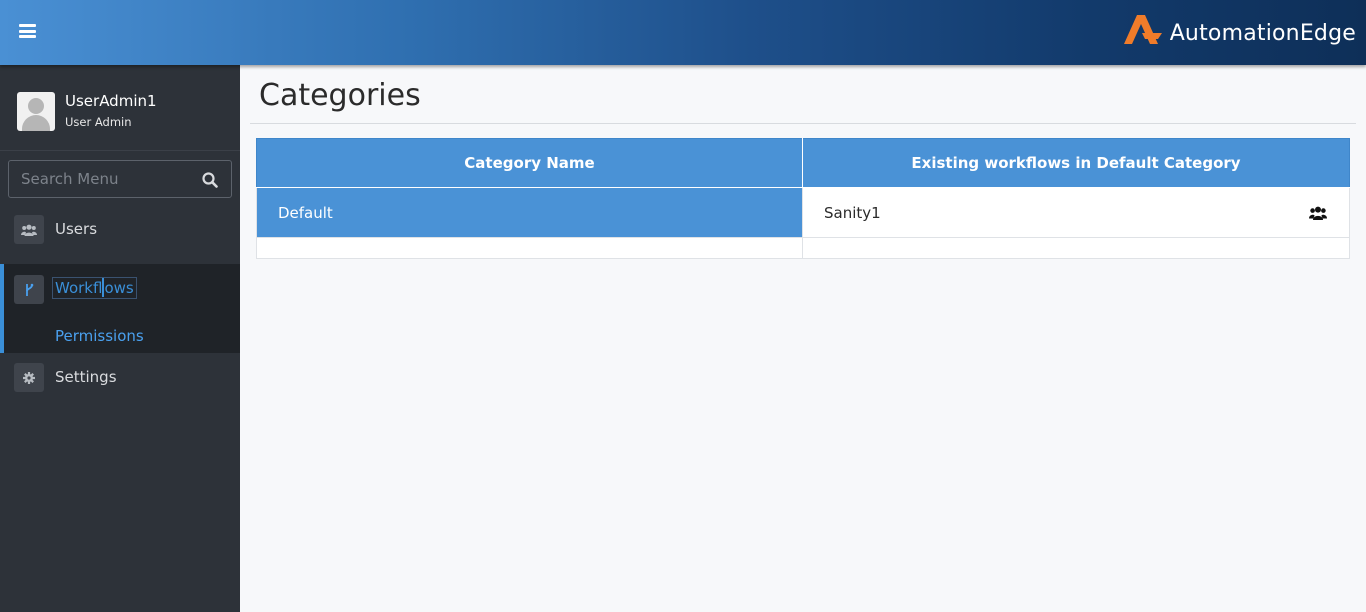 The width and height of the screenshot is (1366, 612). Describe the element at coordinates (111, 101) in the screenshot. I see `user-name: UserAdmin1` at that location.